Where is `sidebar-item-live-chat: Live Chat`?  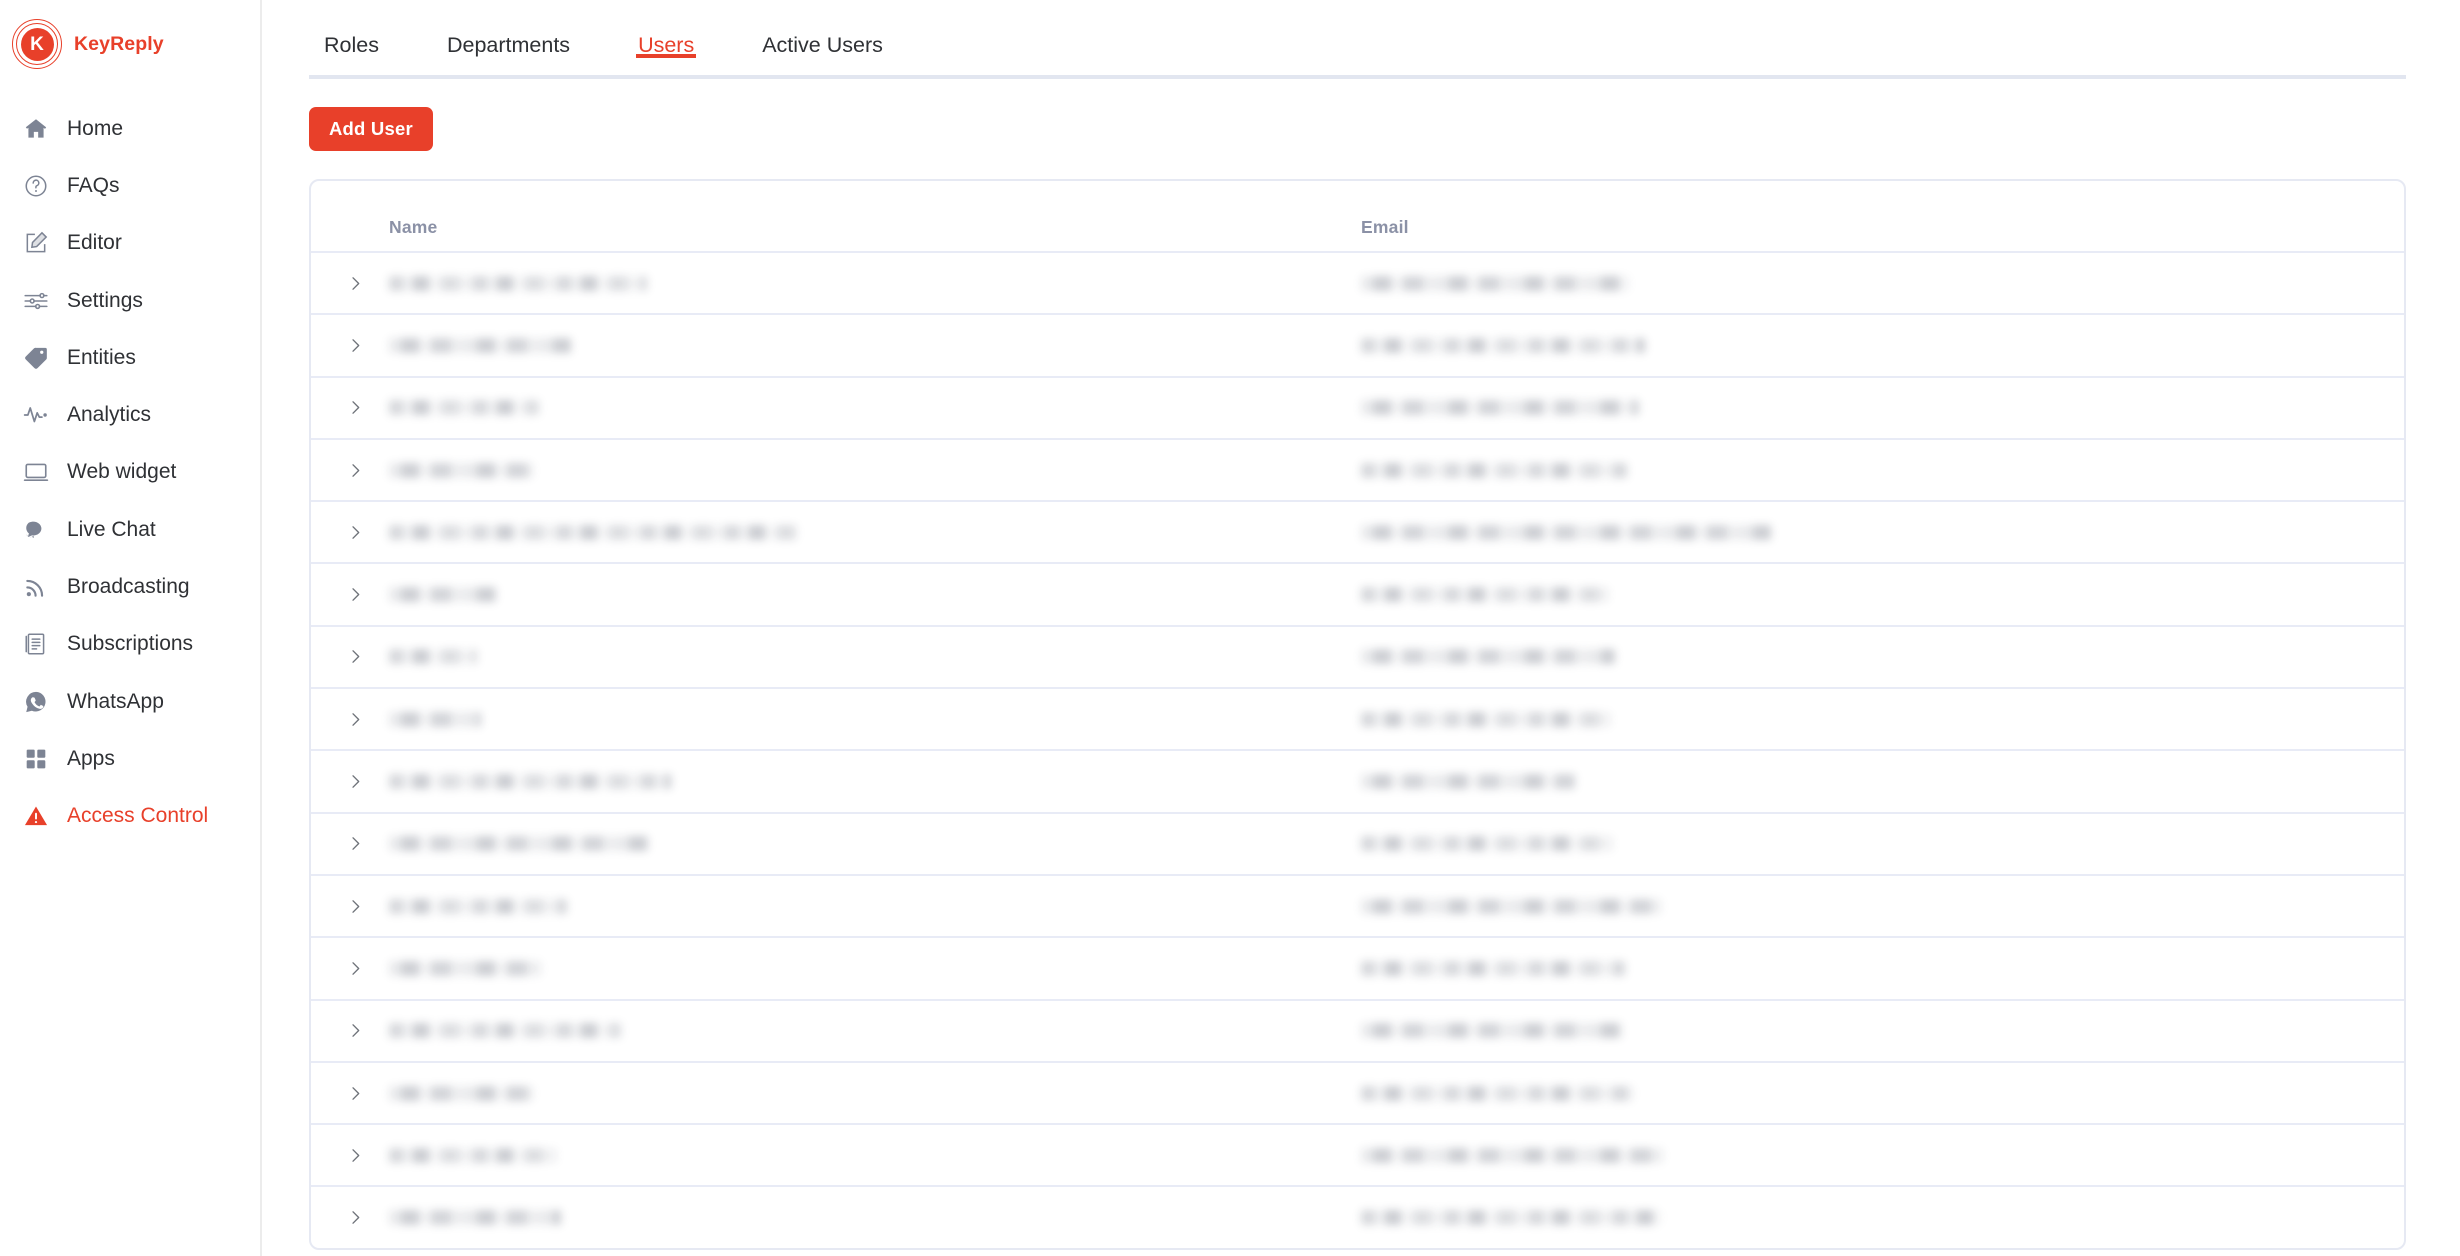
sidebar-item-live-chat: Live Chat is located at coordinates (130, 529).